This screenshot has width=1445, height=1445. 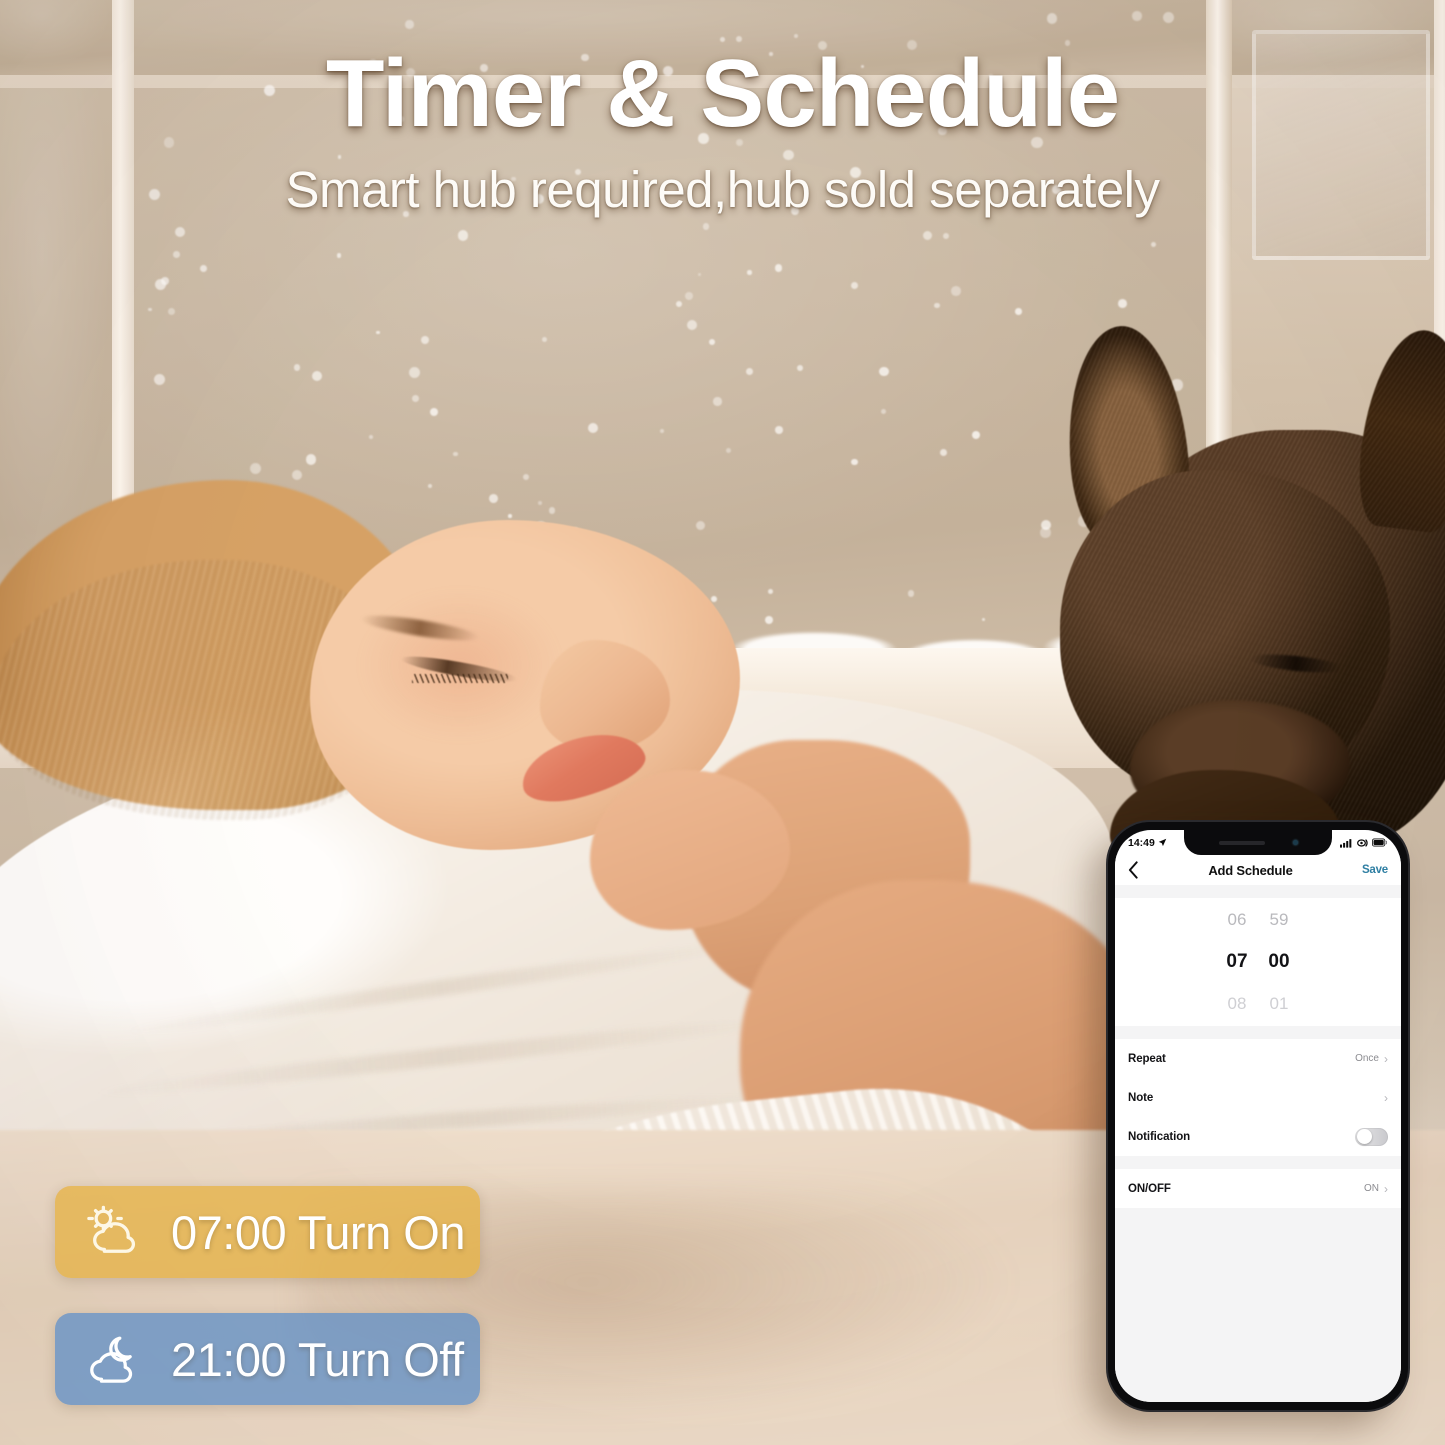 I want to click on navigation-bar: Add Schedule Save, so click(x=1258, y=870).